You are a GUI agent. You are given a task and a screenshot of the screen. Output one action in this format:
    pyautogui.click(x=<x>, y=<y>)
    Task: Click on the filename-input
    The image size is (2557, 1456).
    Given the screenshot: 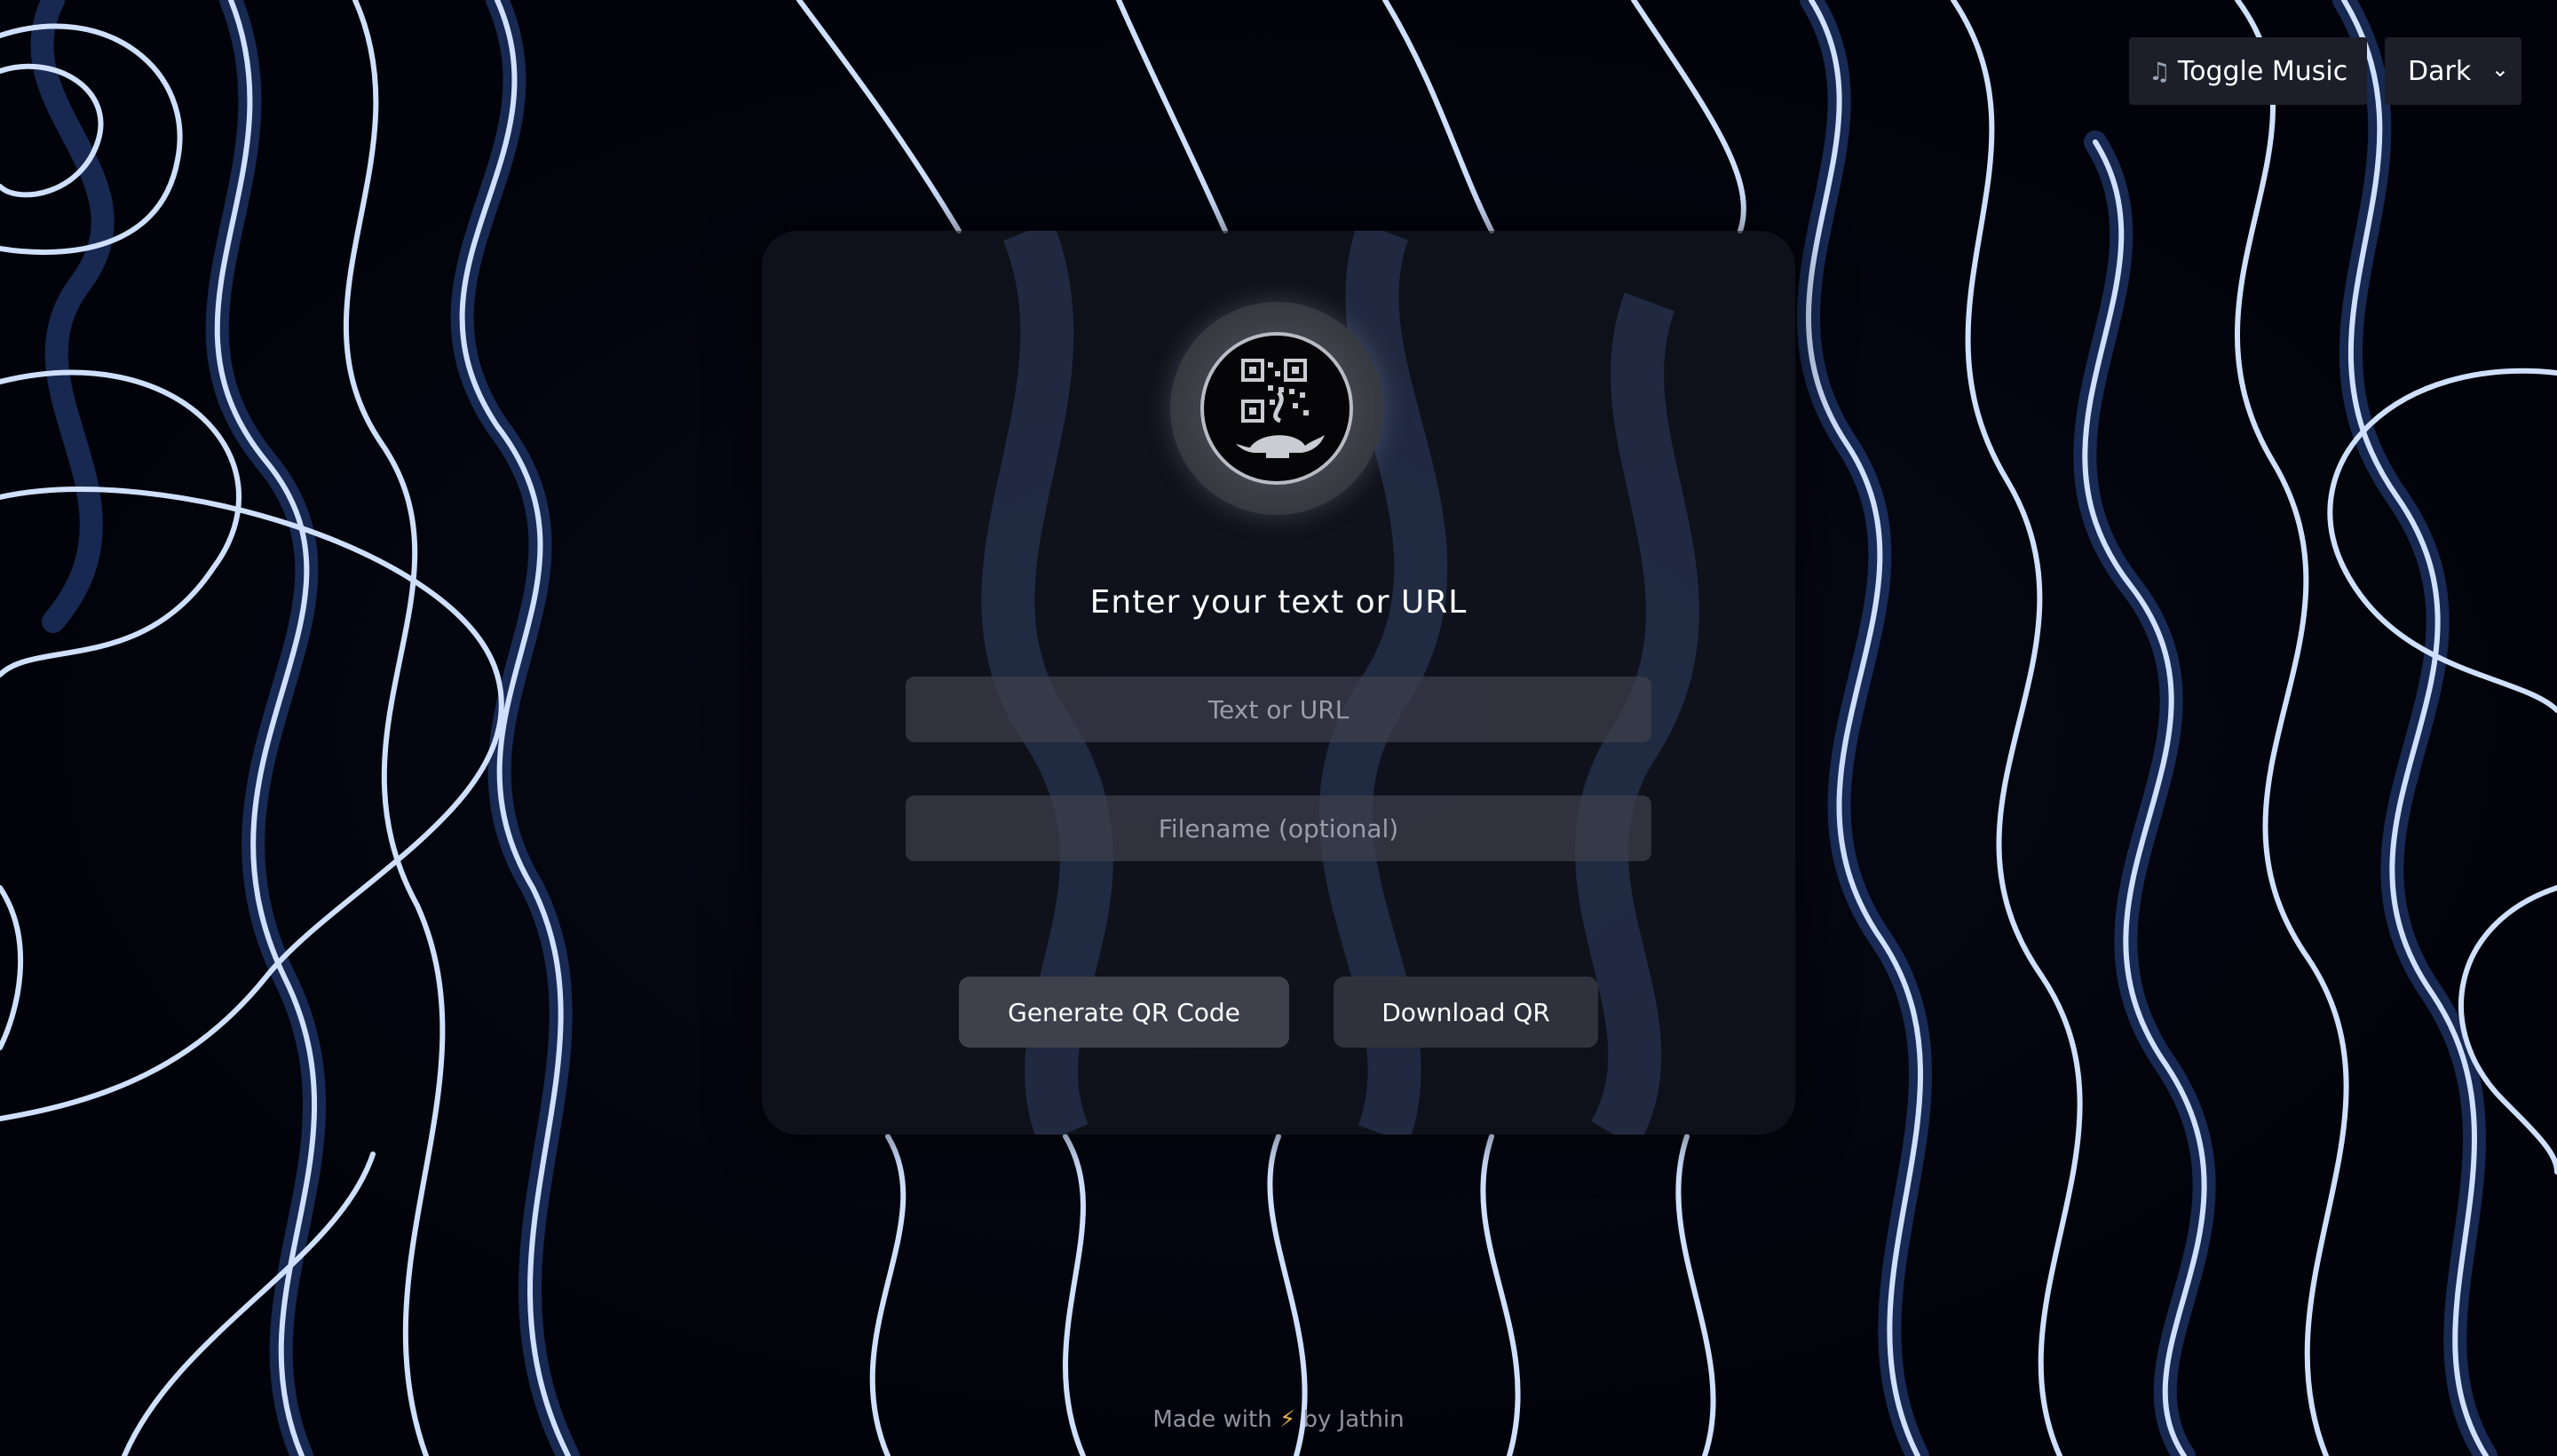 What is the action you would take?
    pyautogui.click(x=1278, y=828)
    